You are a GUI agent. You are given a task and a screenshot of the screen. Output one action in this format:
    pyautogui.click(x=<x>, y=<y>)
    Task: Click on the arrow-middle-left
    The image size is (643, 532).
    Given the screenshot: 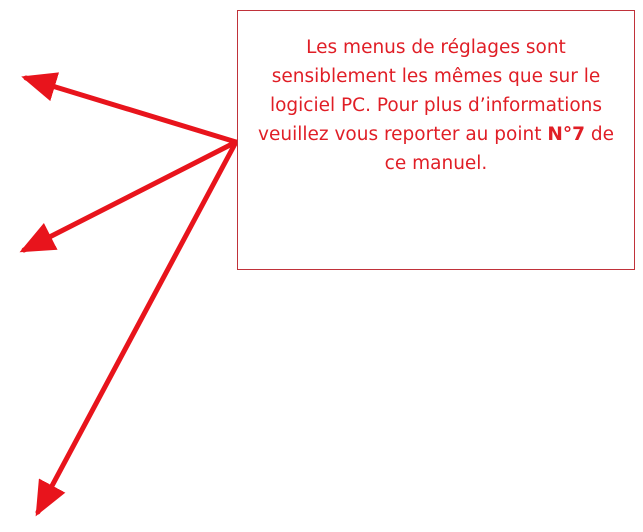 What is the action you would take?
    pyautogui.click(x=129, y=196)
    